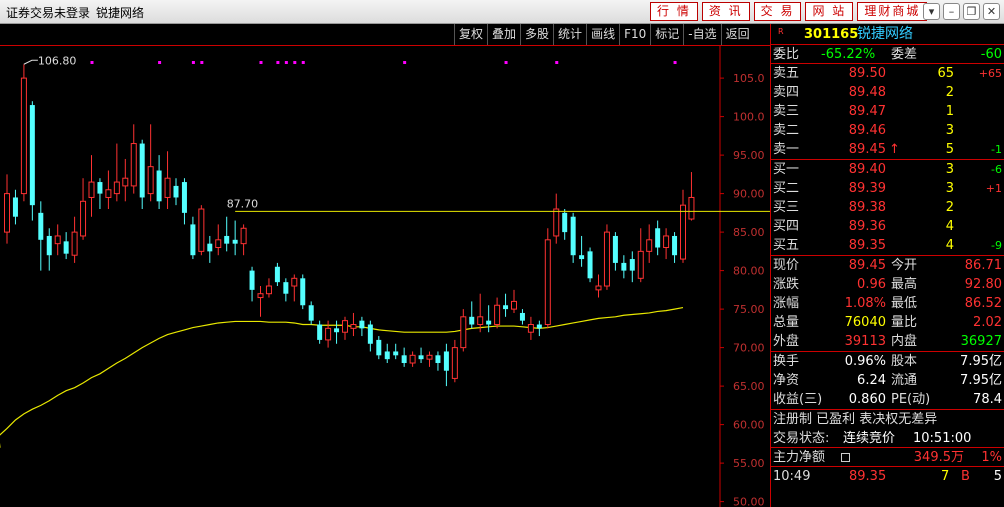  I want to click on ask-price: 89.48, so click(867, 92).